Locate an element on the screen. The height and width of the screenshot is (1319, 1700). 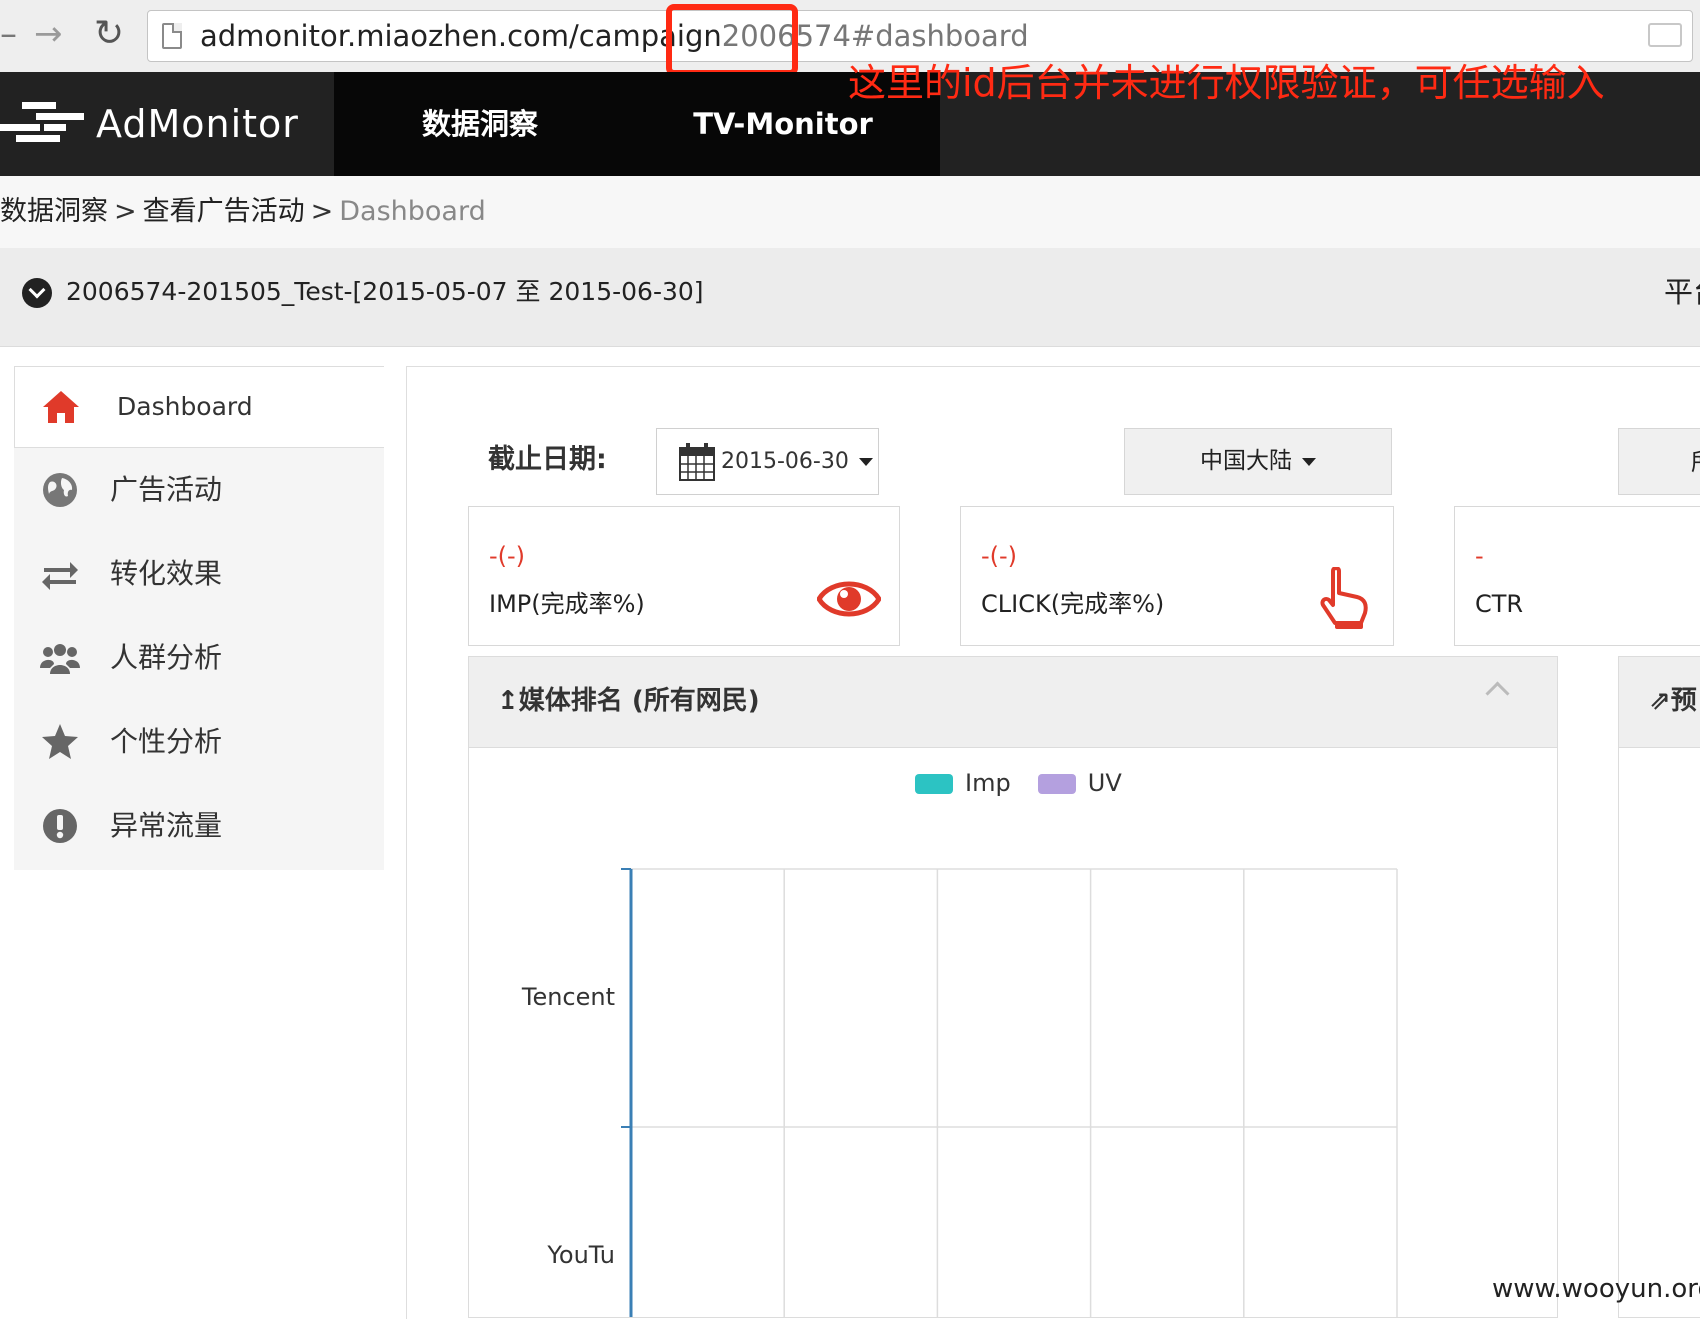
stat-card-click: -(-) CLICK(完成率%) is located at coordinates (1177, 576).